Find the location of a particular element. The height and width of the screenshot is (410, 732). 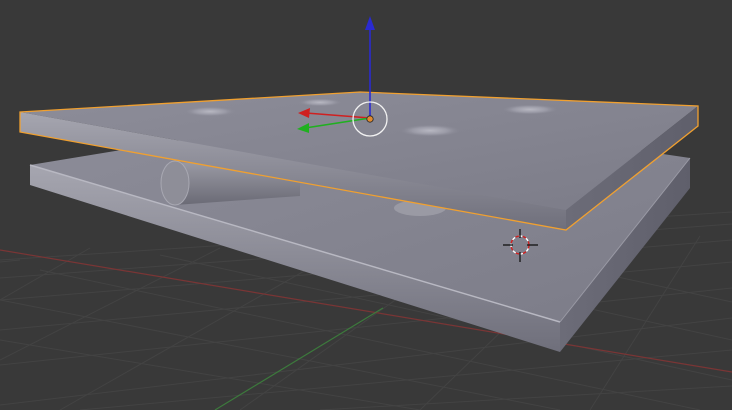

y-axis-line is located at coordinates (299, 358).